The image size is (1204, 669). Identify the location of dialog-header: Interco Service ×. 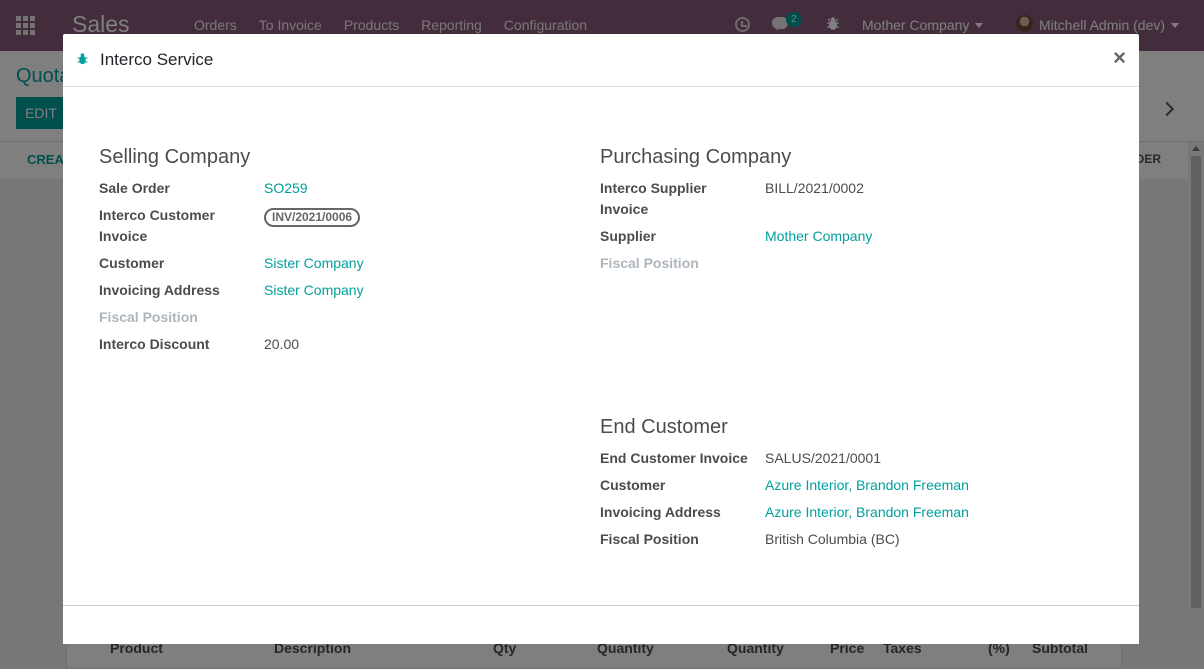
(601, 60).